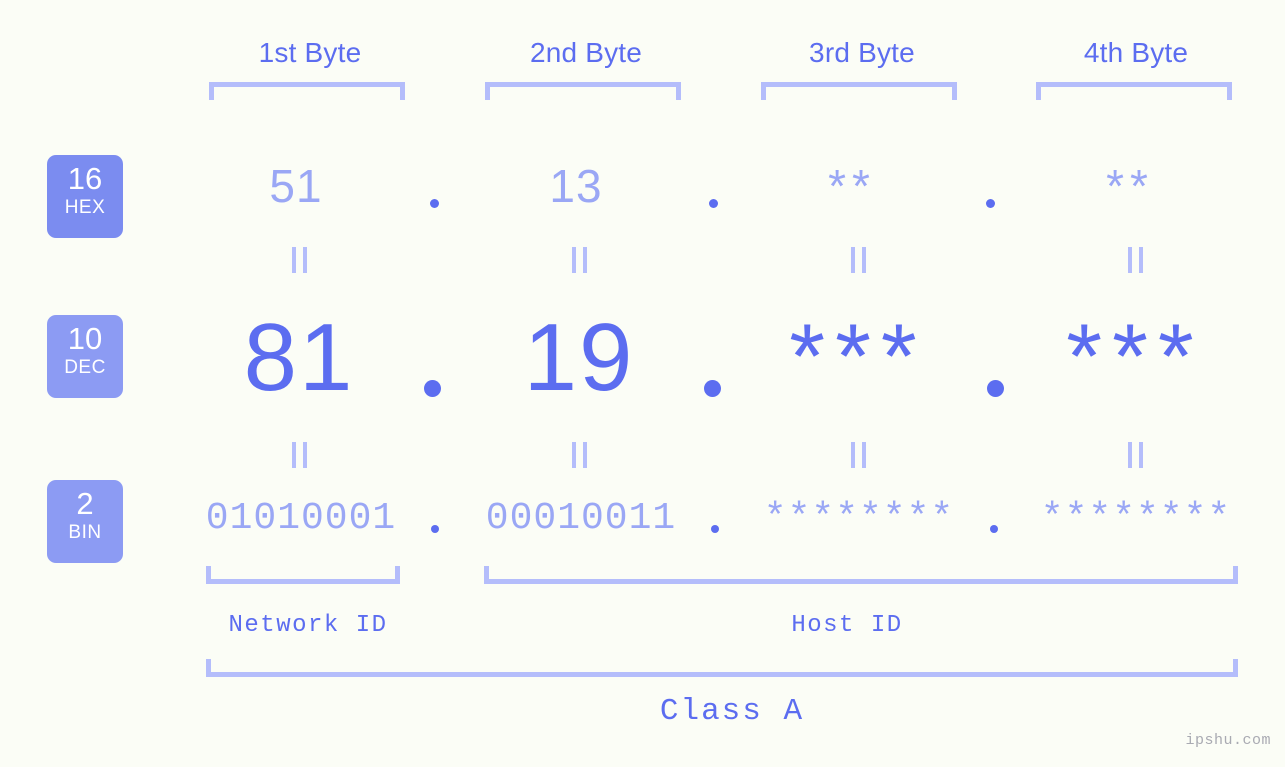 The image size is (1285, 767). I want to click on hex-byte-2: 13, so click(576, 186).